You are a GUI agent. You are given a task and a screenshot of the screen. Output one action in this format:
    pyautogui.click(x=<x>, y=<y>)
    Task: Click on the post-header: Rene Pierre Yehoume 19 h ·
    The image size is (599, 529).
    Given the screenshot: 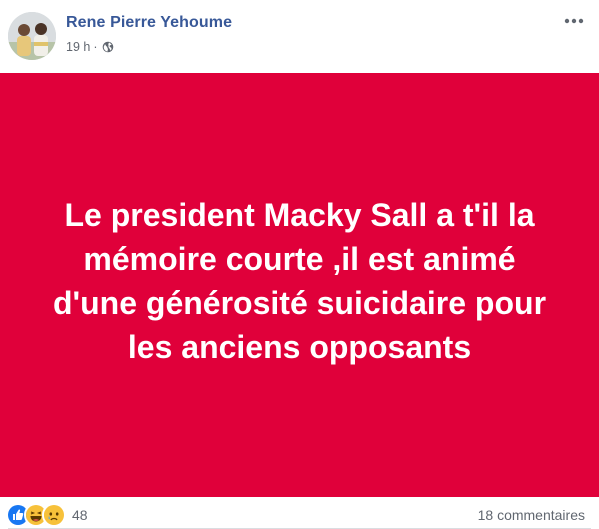 What is the action you would take?
    pyautogui.click(x=299, y=36)
    